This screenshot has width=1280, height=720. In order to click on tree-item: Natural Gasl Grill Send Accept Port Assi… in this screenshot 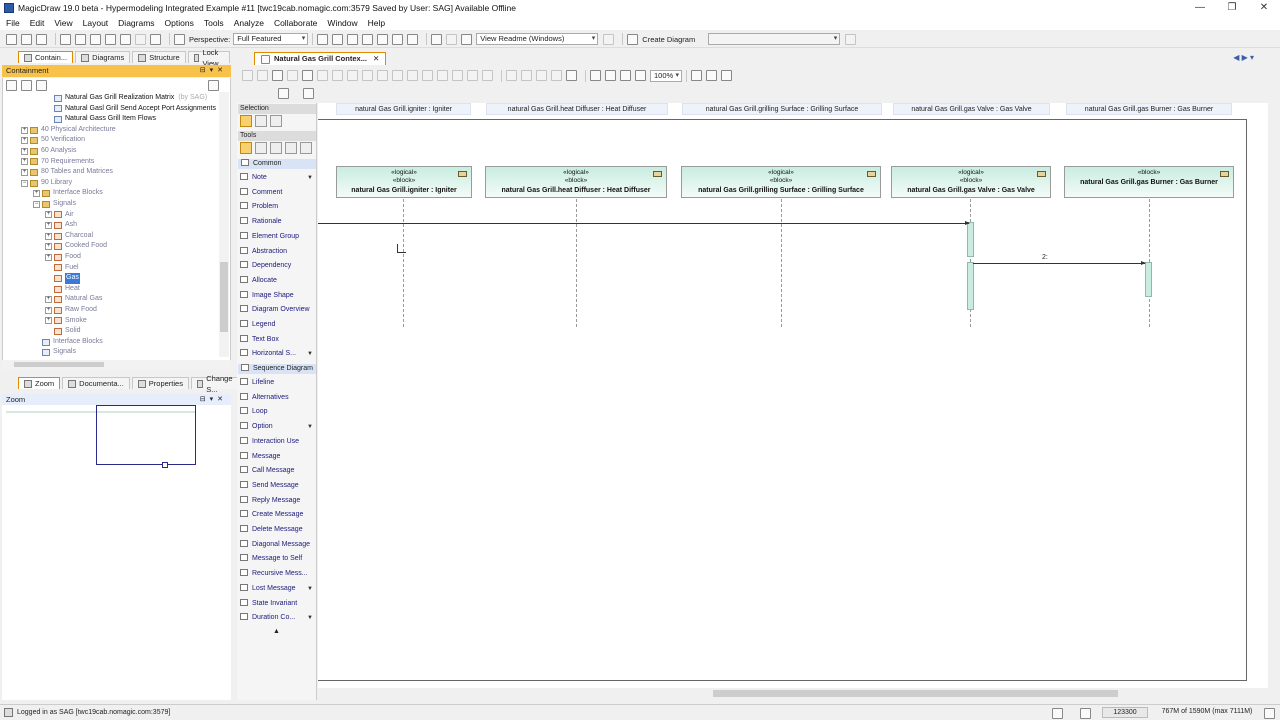, I will do `click(130, 109)`.